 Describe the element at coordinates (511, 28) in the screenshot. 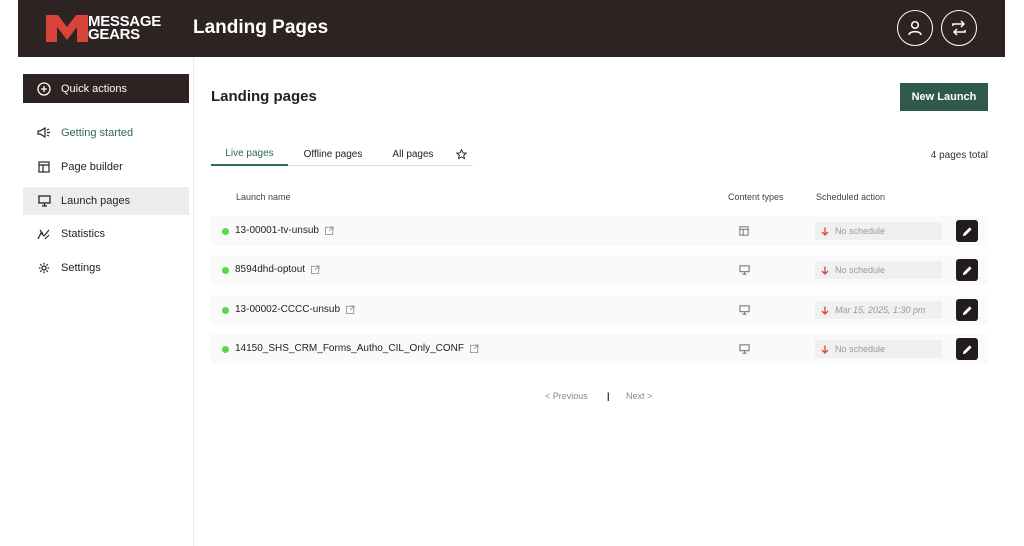

I see `top-bar: MESSAGE GEARS Landing Pages` at that location.